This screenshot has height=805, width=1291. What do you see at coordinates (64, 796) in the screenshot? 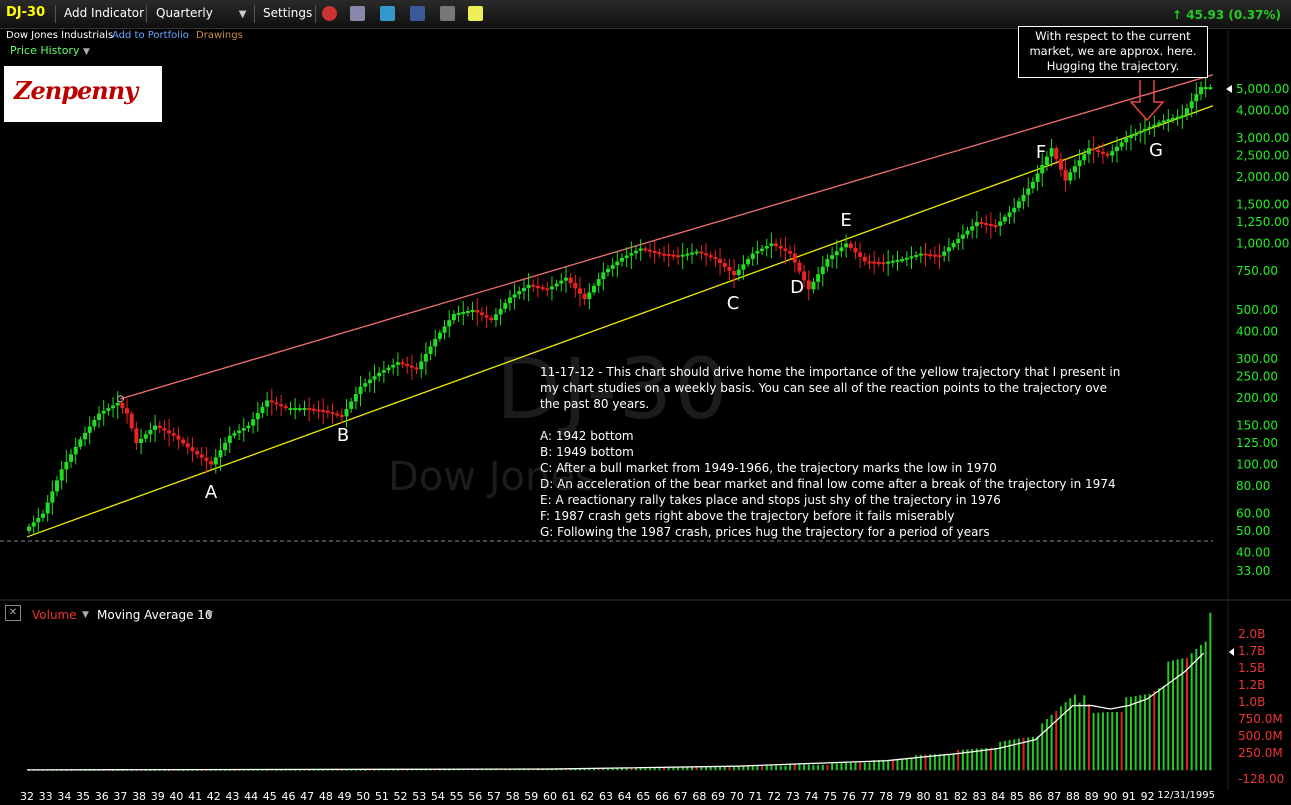
I see `x-axis-label: 34` at bounding box center [64, 796].